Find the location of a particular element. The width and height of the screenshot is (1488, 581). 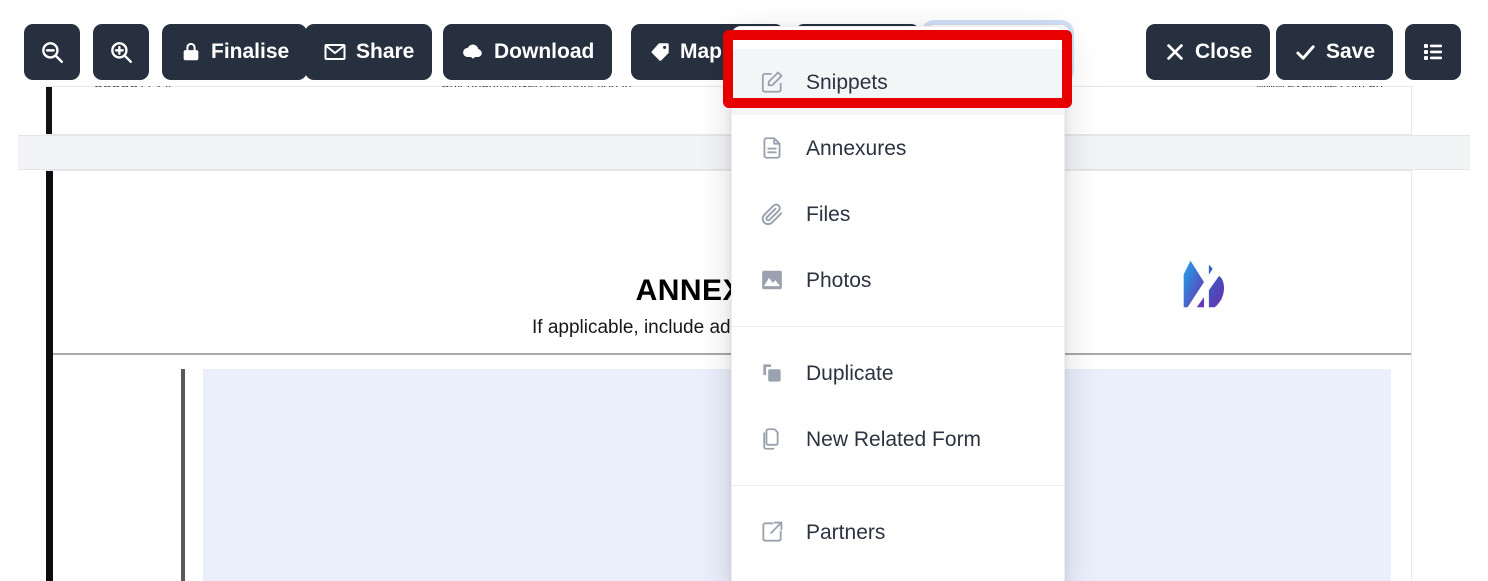

tag-icon is located at coordinates (660, 52).